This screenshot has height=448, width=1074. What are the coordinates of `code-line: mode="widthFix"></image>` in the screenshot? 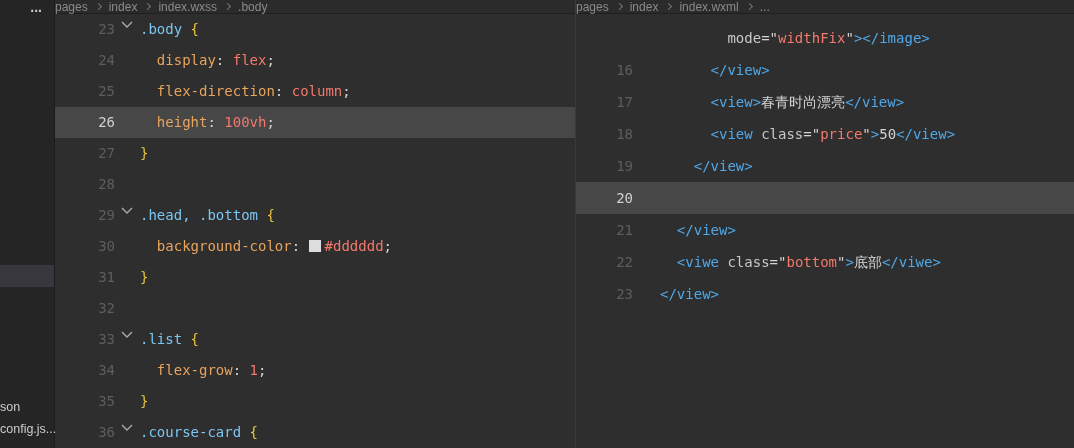 It's located at (828, 38).